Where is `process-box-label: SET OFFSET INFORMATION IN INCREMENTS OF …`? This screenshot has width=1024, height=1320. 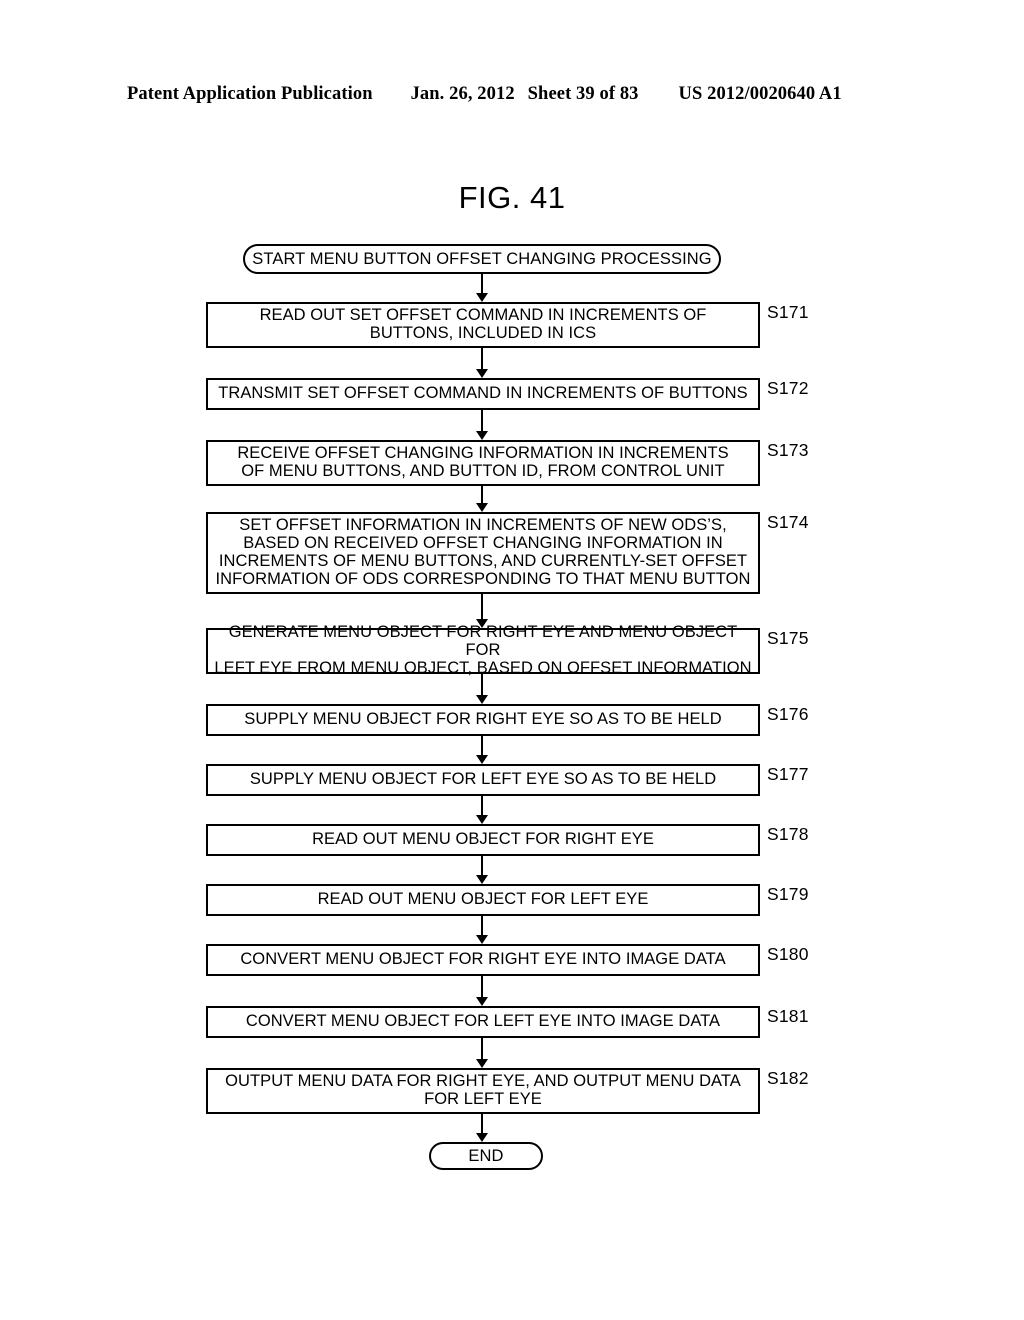
process-box-label: SET OFFSET INFORMATION IN INCREMENTS OF … is located at coordinates (483, 552).